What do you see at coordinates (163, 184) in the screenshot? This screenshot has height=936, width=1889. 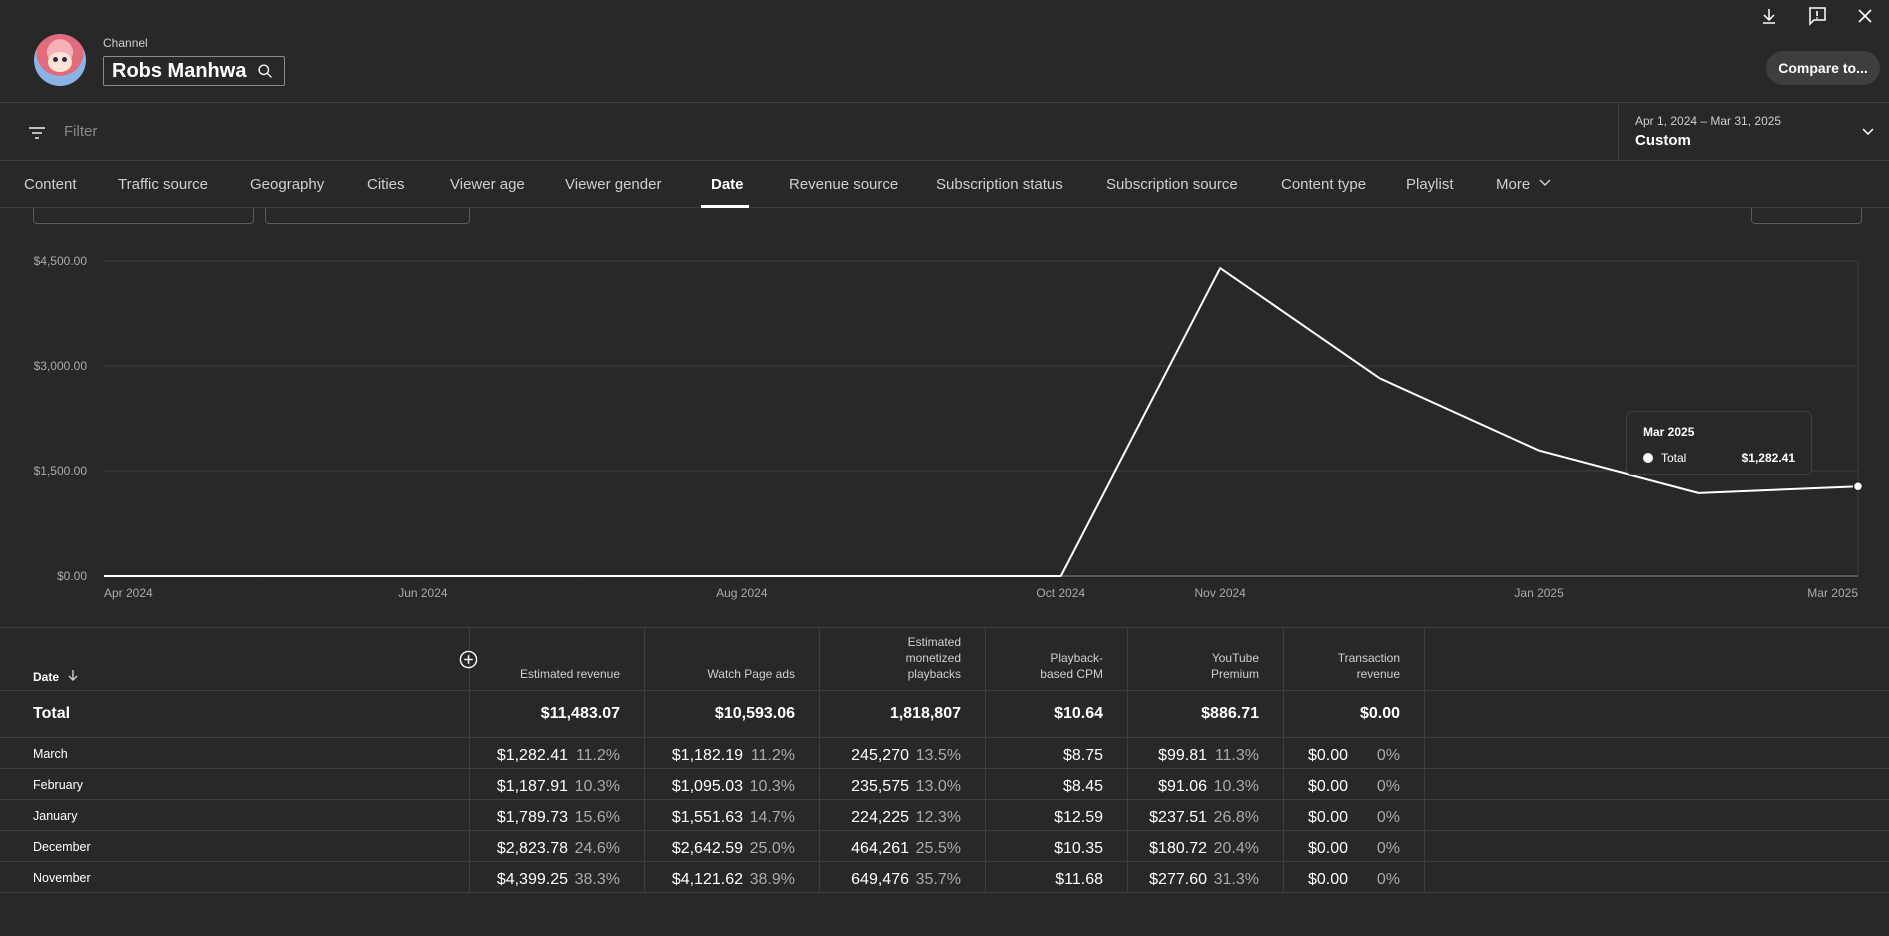 I see `tab-traffic-source: Traffic source` at bounding box center [163, 184].